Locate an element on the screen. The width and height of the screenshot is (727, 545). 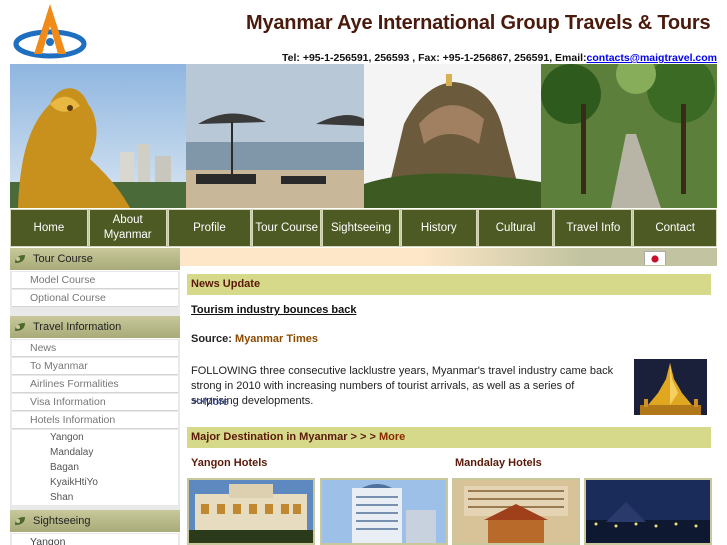
company-logo is located at coordinates (50, 32).